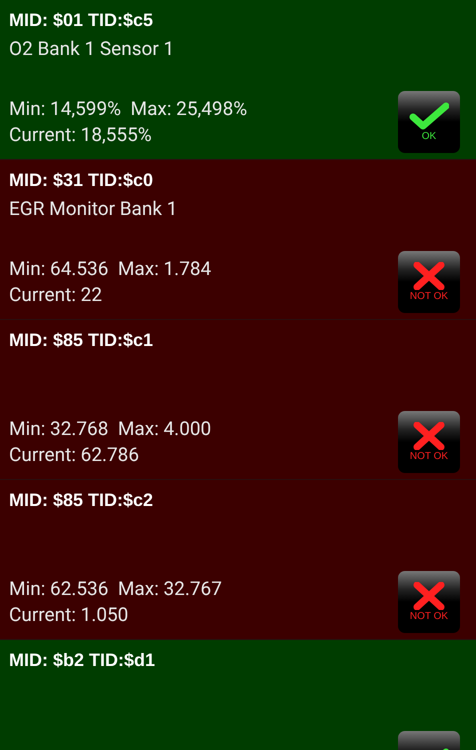 This screenshot has width=476, height=750. Describe the element at coordinates (110, 269) in the screenshot. I see `min-max-text: Min: 64.536 Max: 1.784` at that location.